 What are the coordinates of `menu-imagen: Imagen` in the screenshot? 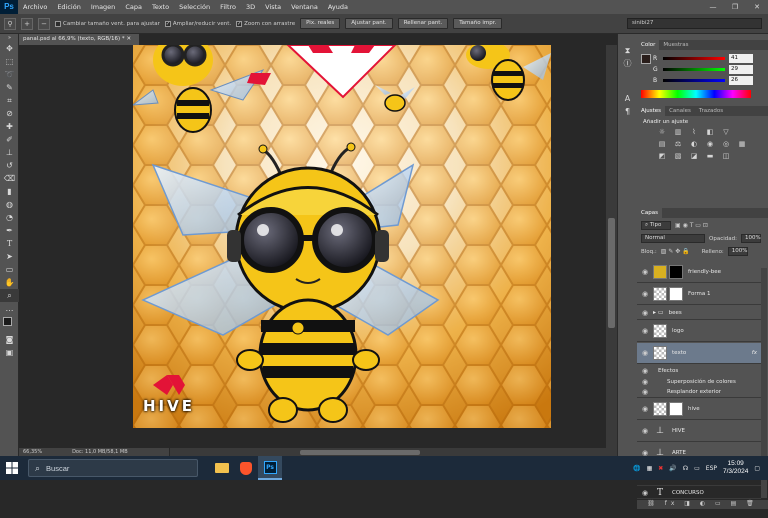 It's located at (103, 7).